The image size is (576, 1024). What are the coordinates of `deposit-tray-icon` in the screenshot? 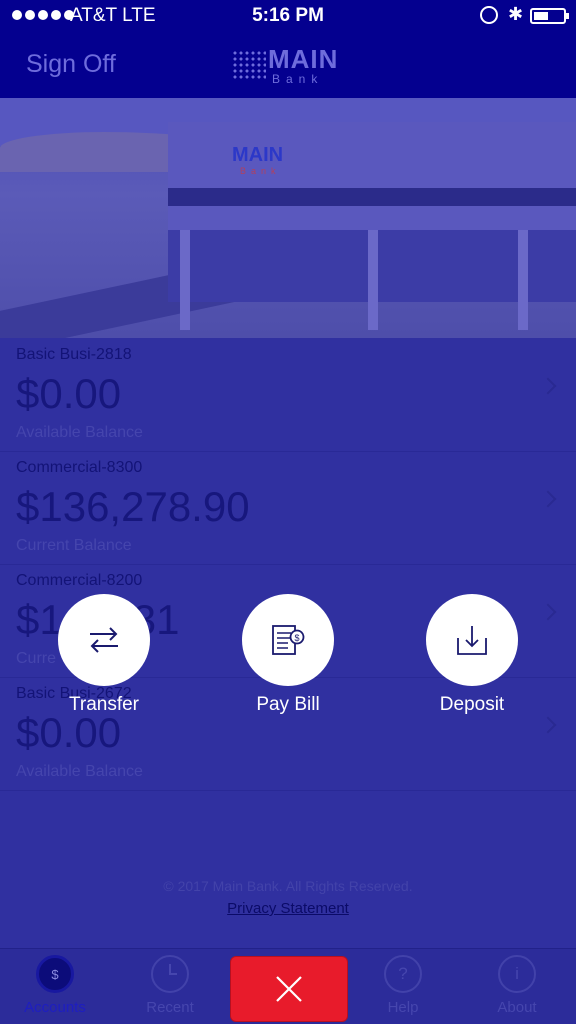 It's located at (472, 640).